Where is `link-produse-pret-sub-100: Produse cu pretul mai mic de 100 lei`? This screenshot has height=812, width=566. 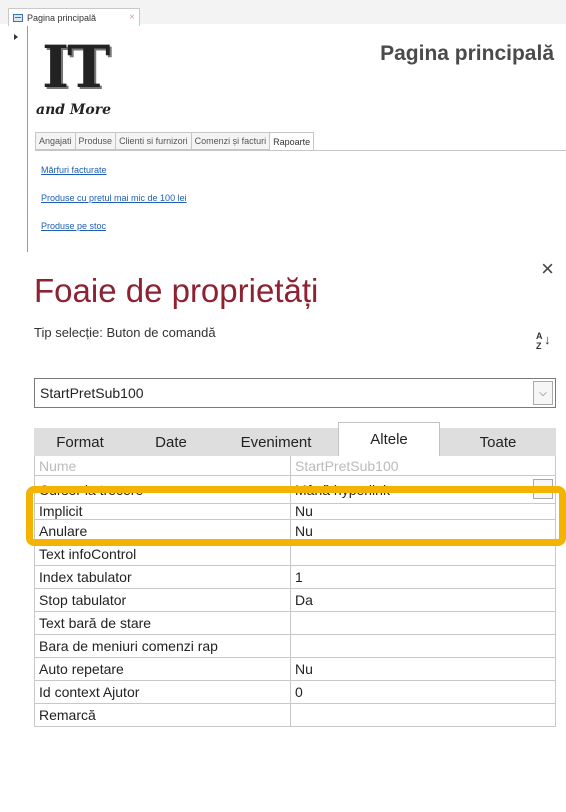 link-produse-pret-sub-100: Produse cu pretul mai mic de 100 lei is located at coordinates (114, 198).